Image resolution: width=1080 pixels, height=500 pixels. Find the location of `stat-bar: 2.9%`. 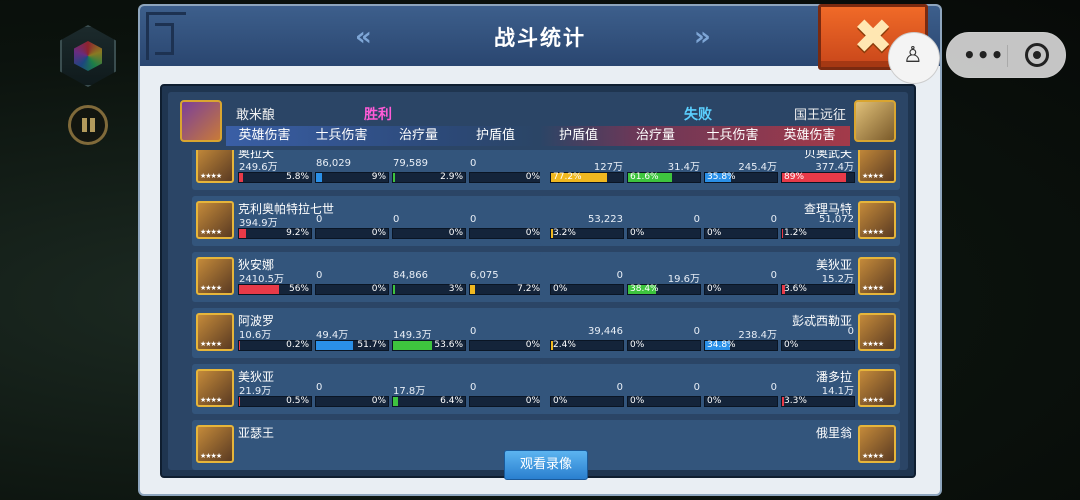

stat-bar: 2.9% is located at coordinates (429, 177).